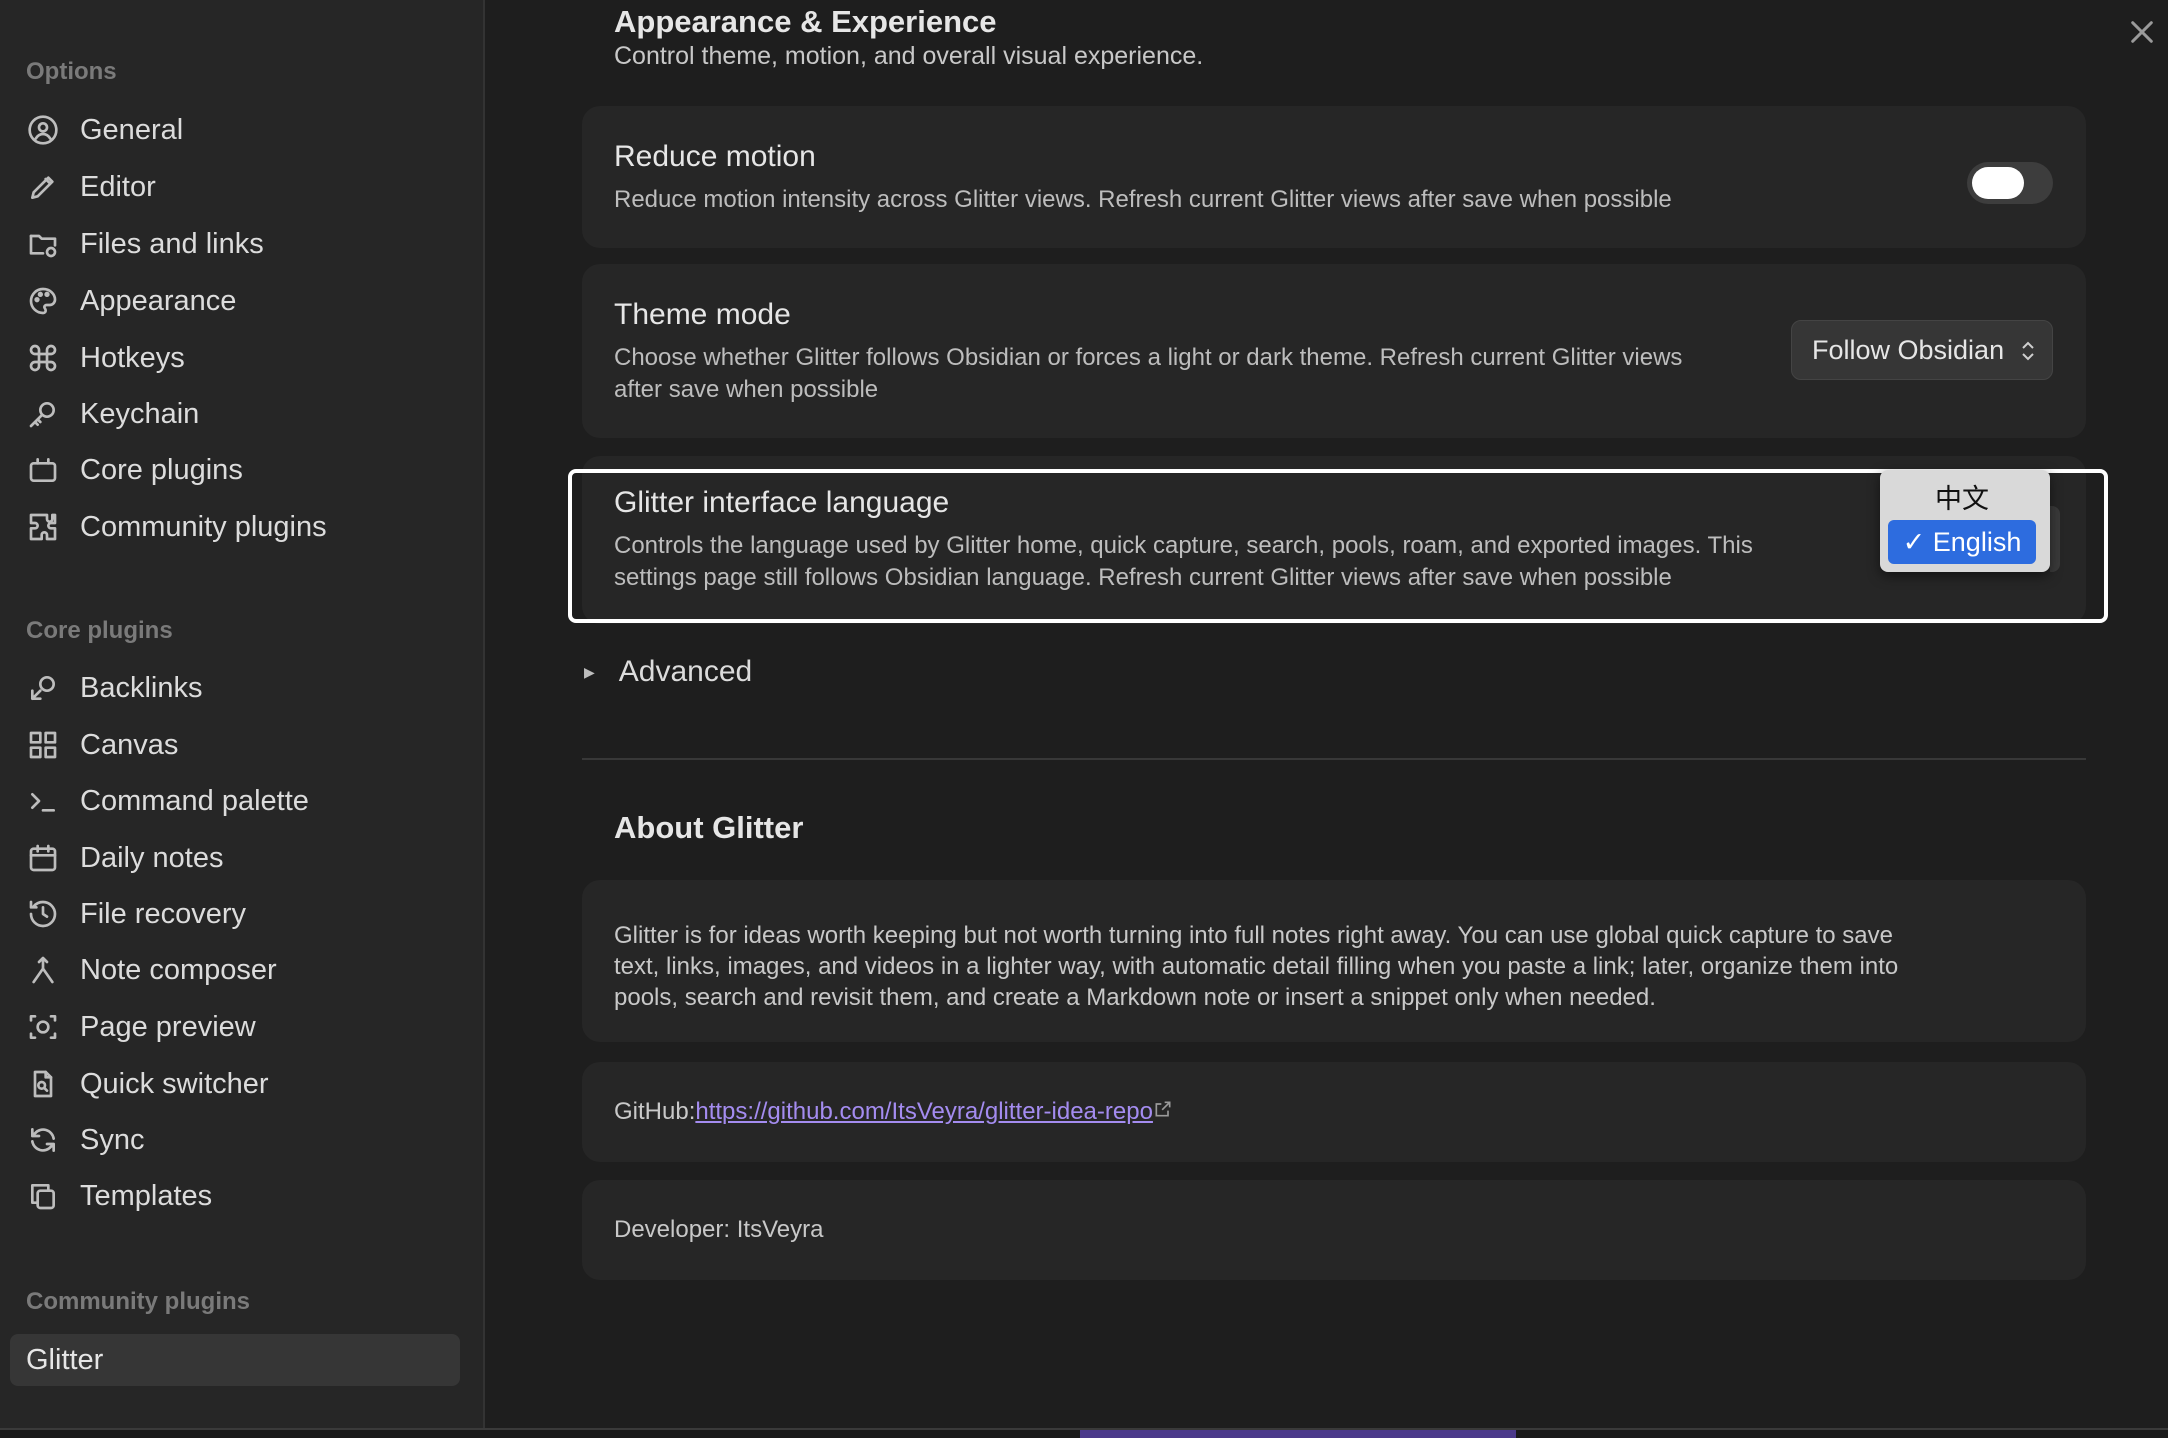  I want to click on external-link-icon, so click(1163, 1112).